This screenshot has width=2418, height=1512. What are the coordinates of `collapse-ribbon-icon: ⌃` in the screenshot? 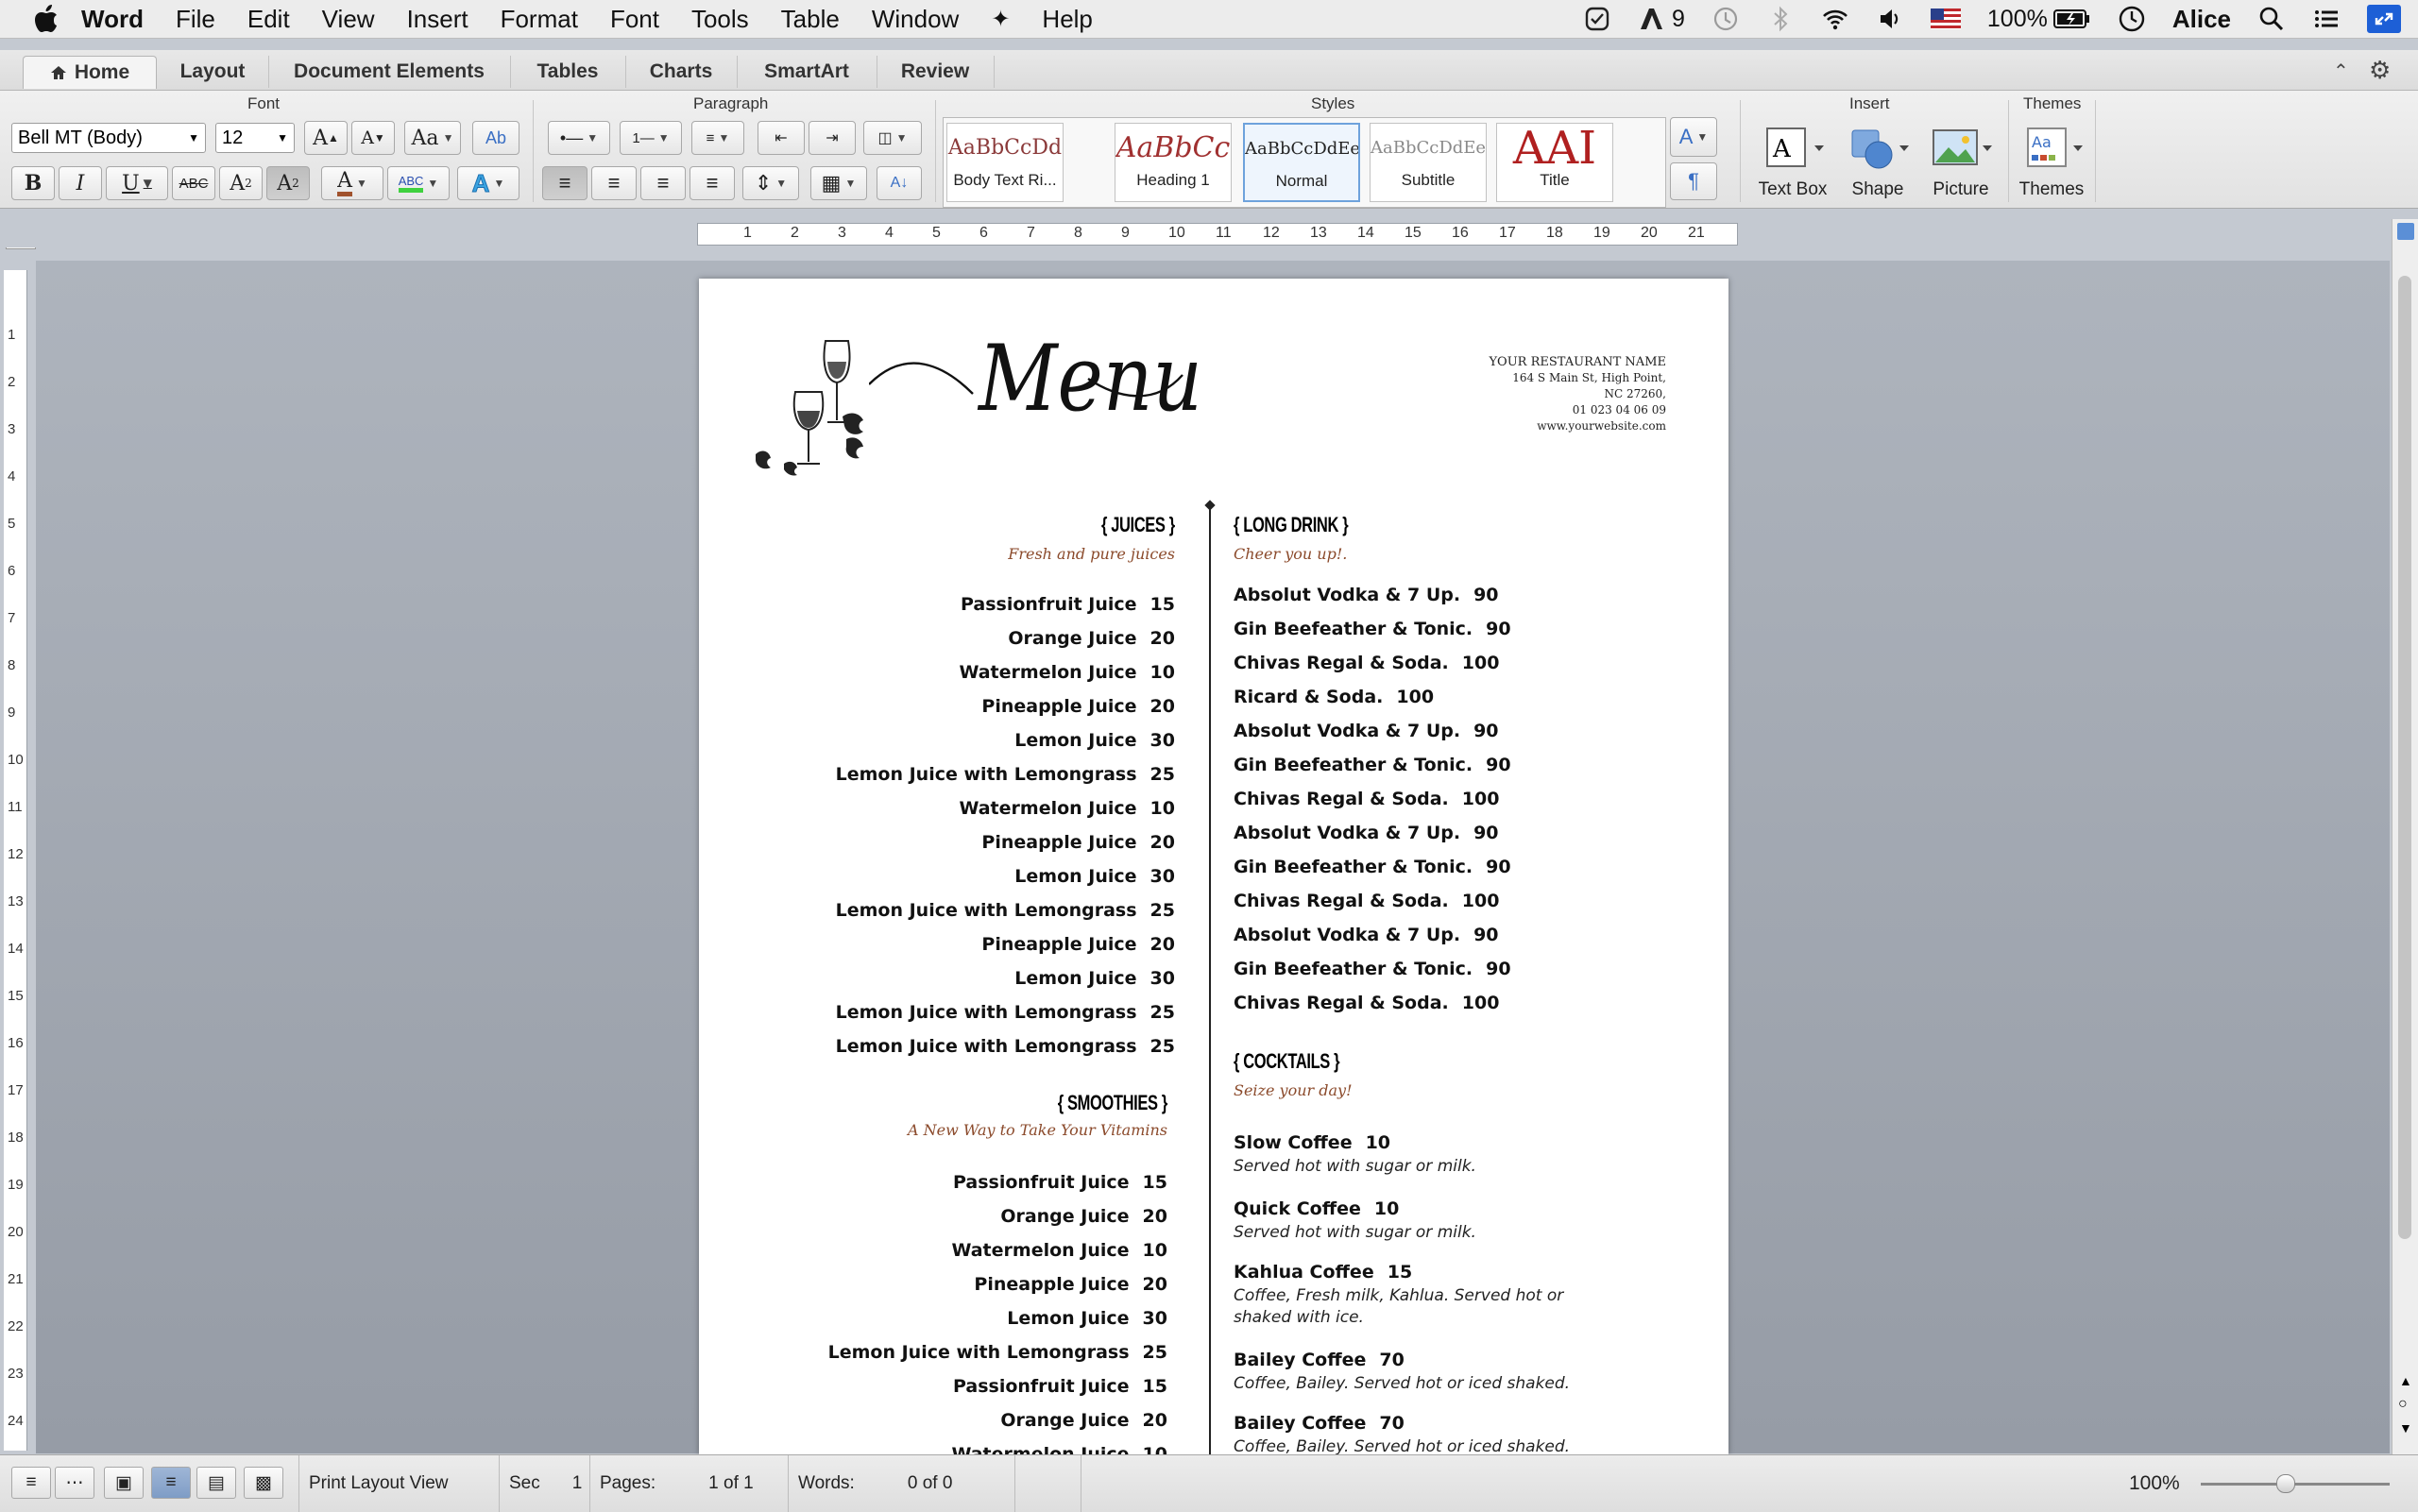 It's located at (2341, 71).